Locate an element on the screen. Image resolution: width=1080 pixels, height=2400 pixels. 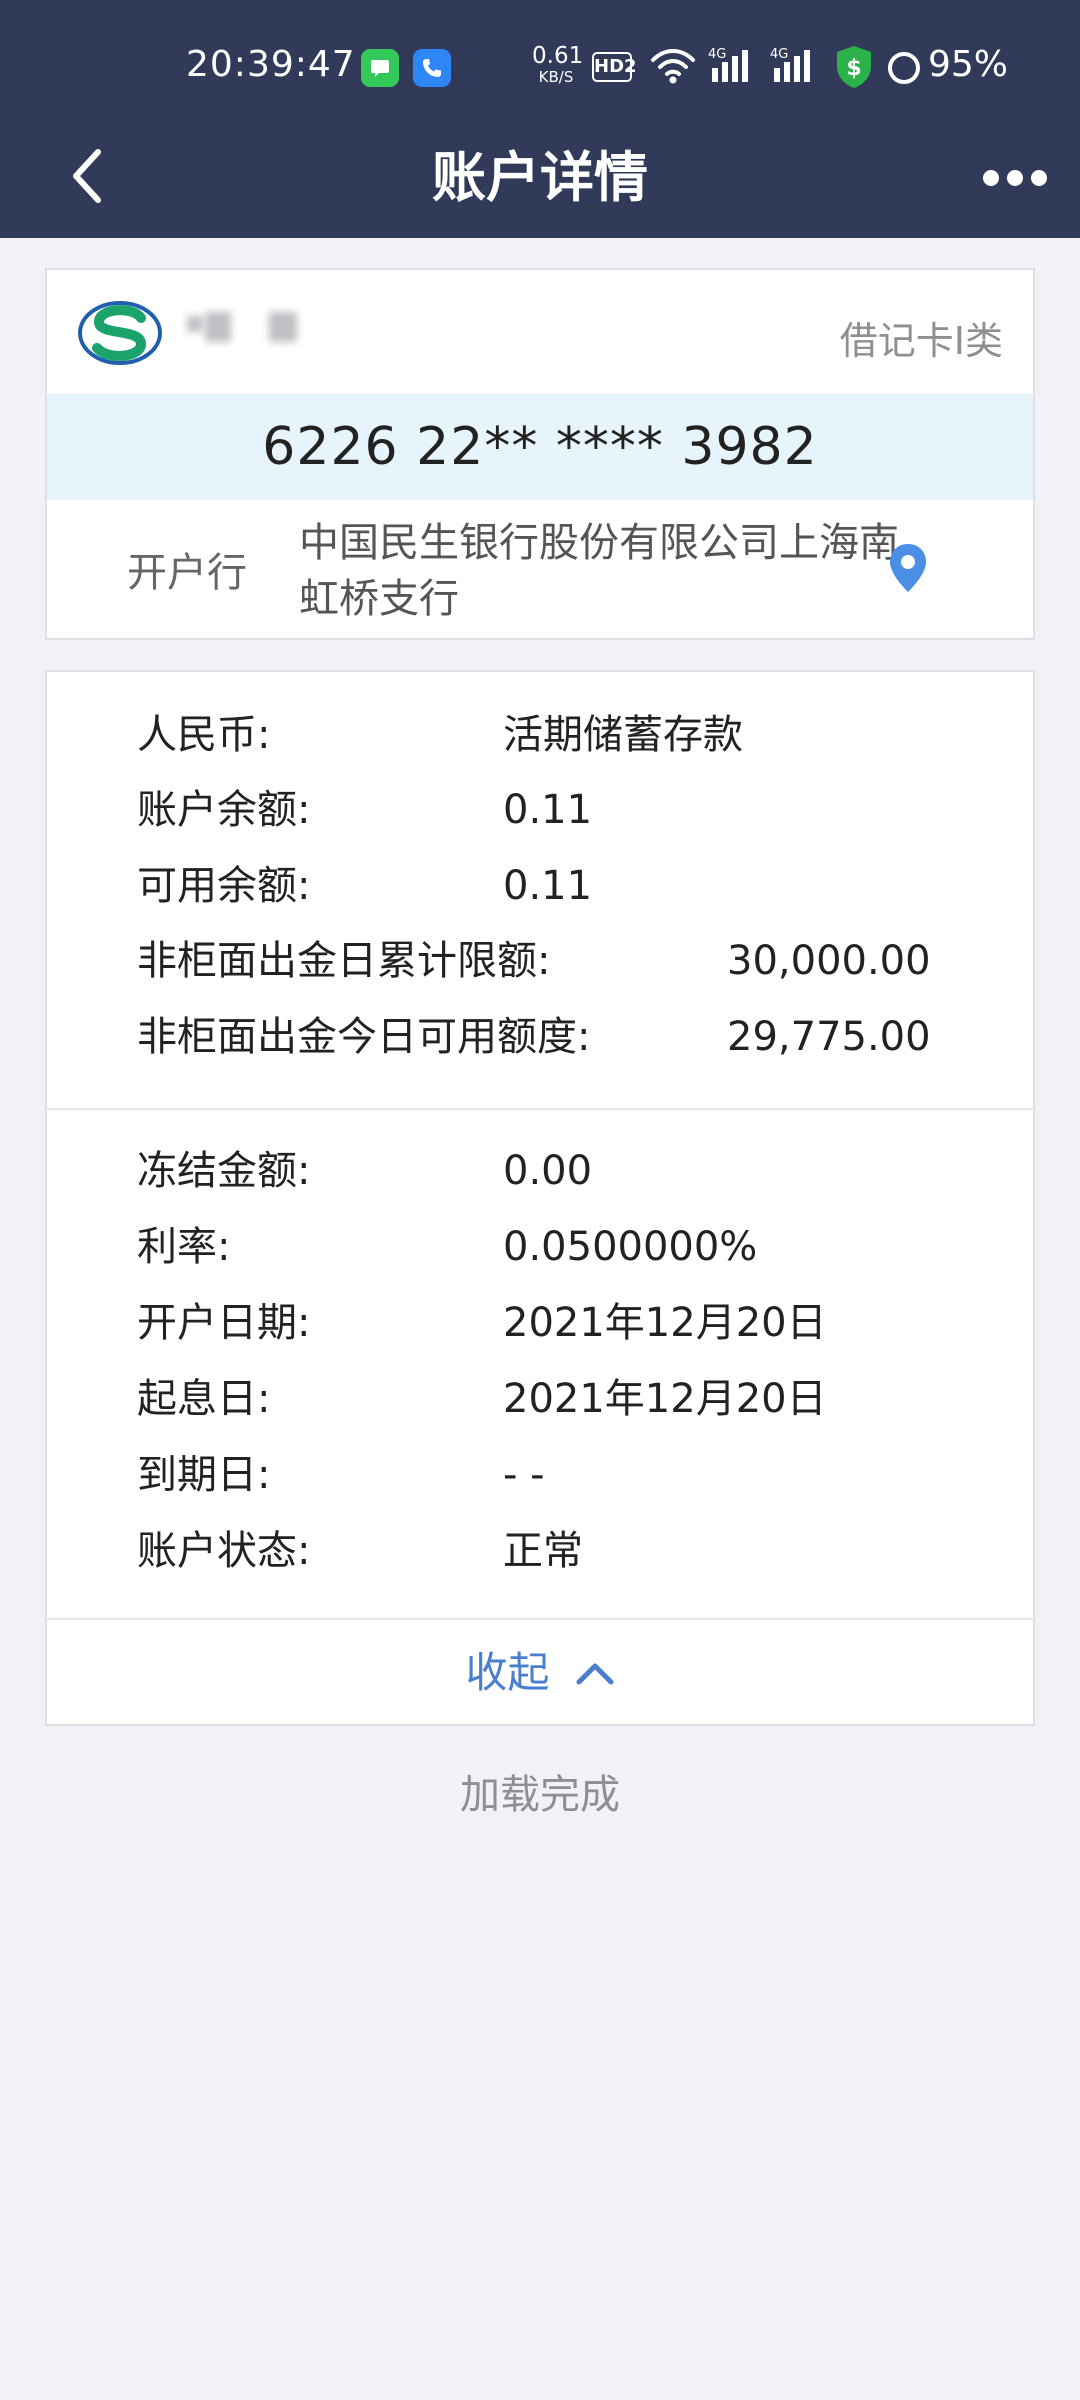
card-number: 6226 22** **** 3982 is located at coordinates (540, 447).